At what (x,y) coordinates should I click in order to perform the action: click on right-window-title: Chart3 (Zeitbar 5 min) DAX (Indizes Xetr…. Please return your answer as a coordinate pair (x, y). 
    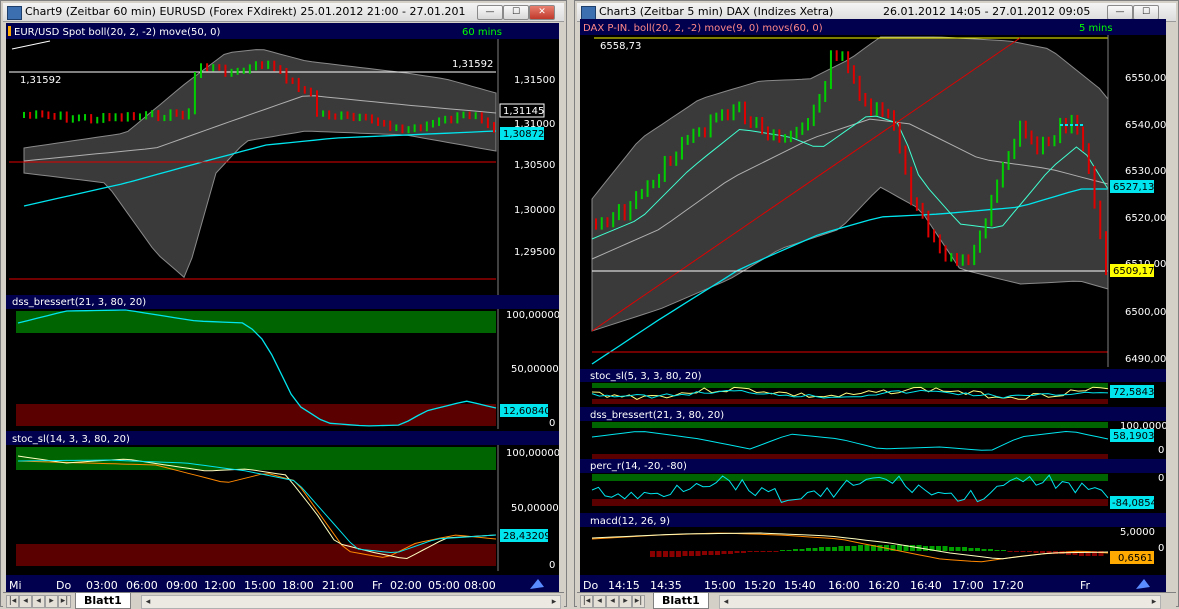
    Looking at the image, I should click on (716, 11).